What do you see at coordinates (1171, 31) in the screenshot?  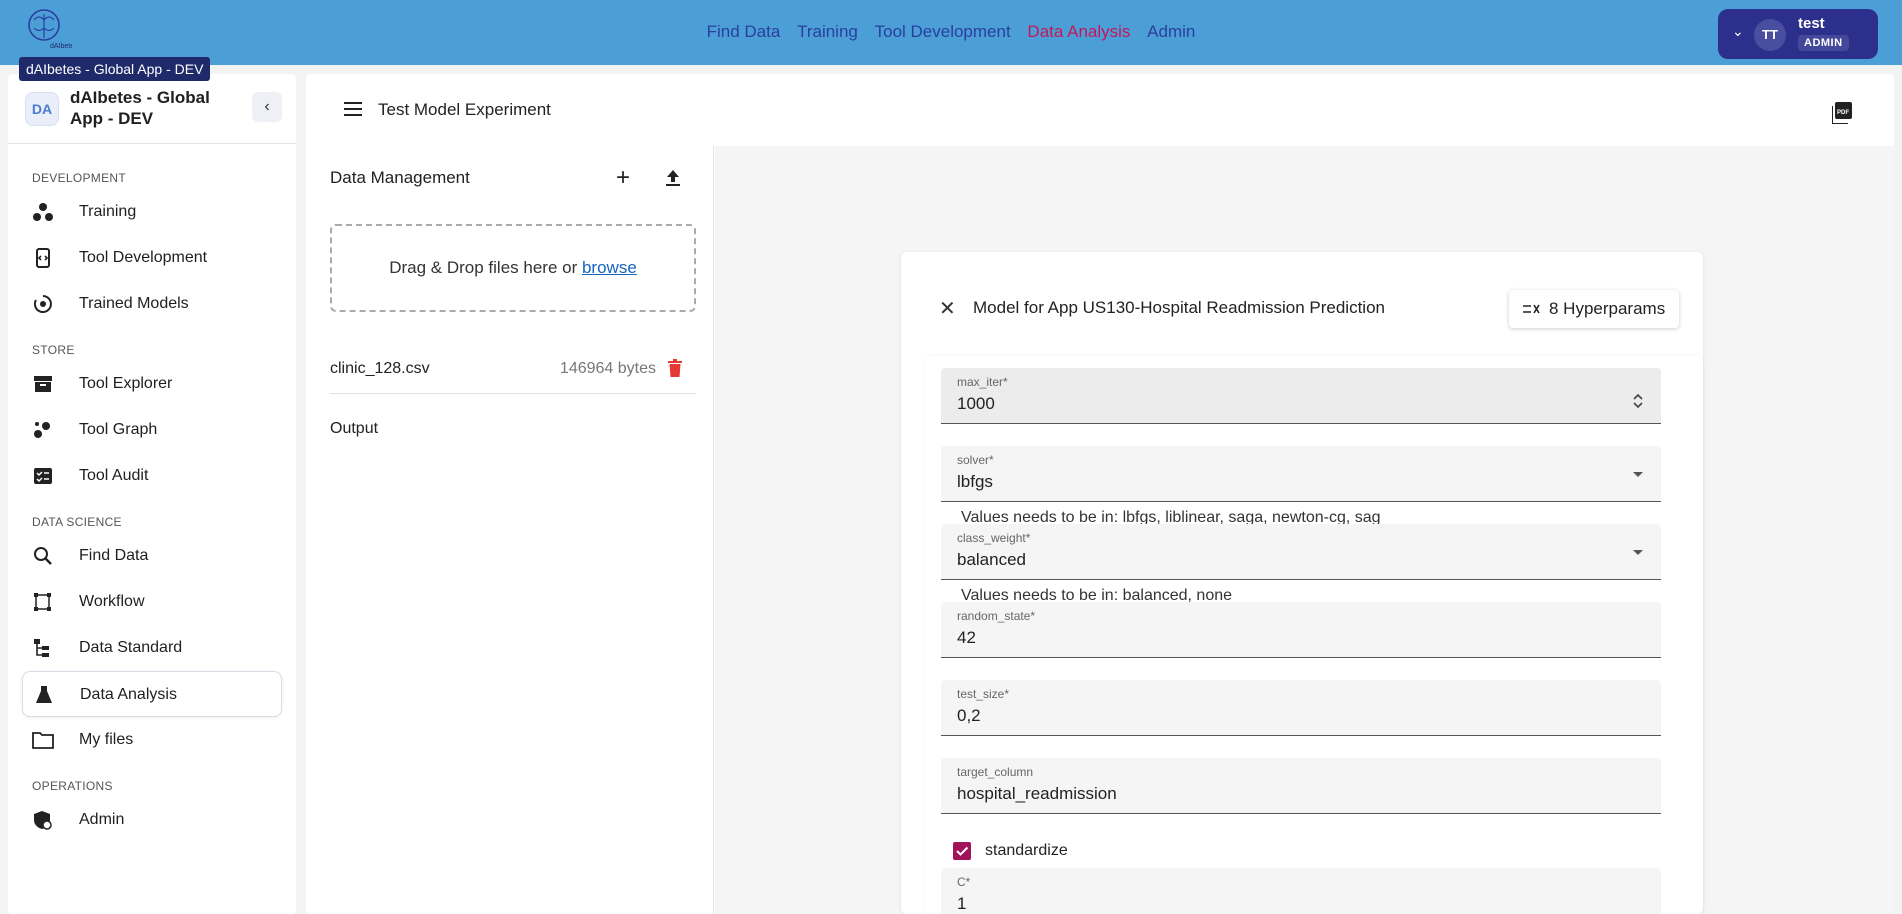 I see `topnav-admin: Admin` at bounding box center [1171, 31].